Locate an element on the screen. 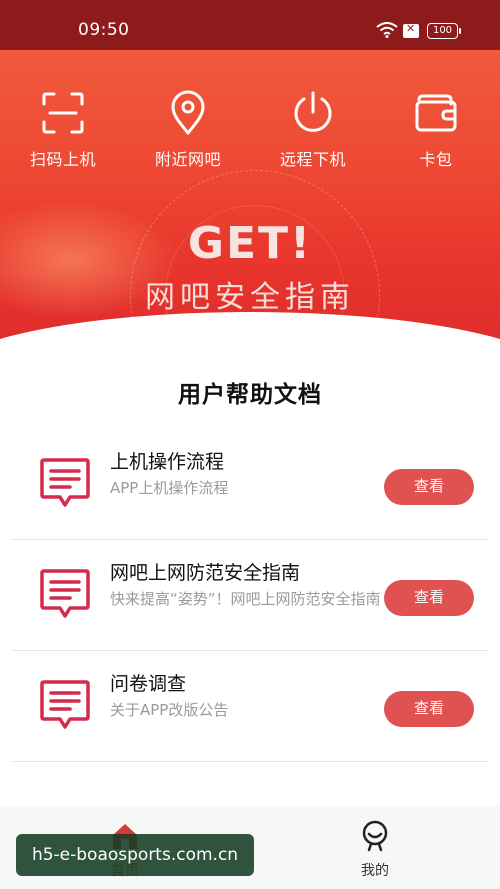 The width and height of the screenshot is (500, 889). item-subtitle: 快来提高“姿势”！网吧上网防范安全指南 is located at coordinates (245, 599).